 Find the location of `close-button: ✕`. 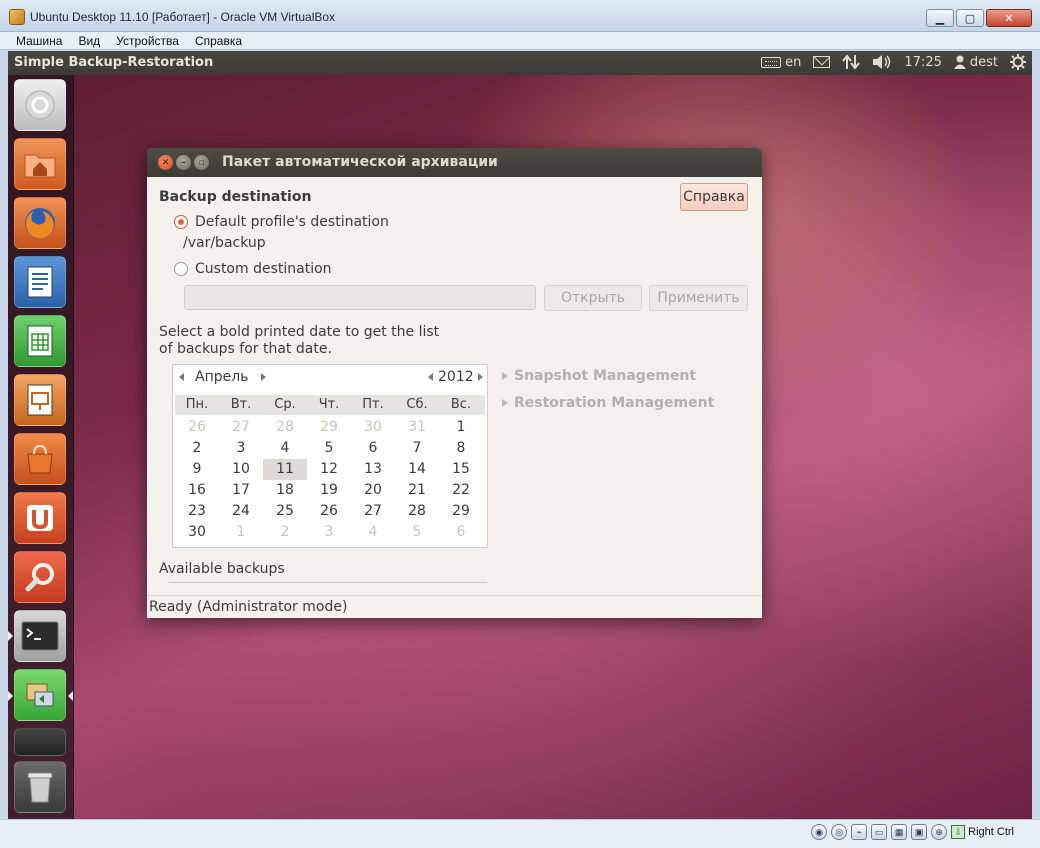

close-button: ✕ is located at coordinates (1009, 18).